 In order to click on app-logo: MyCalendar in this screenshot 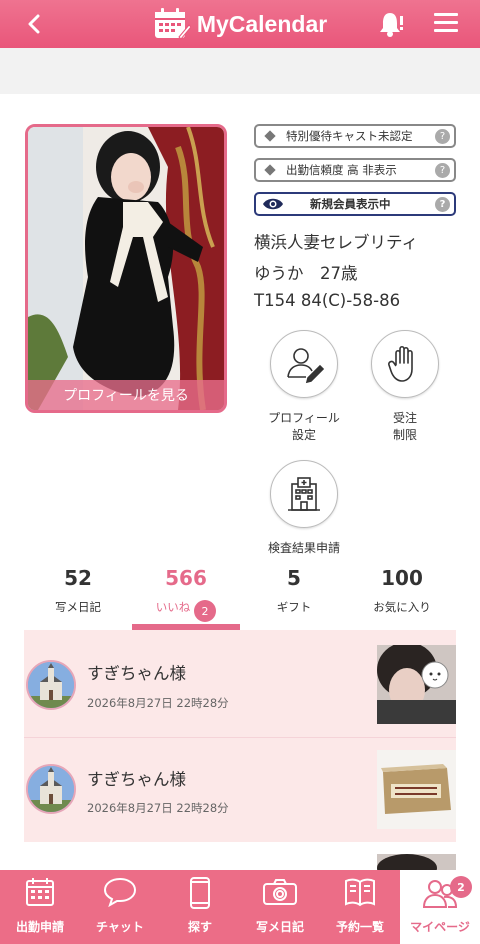, I will do `click(240, 24)`.